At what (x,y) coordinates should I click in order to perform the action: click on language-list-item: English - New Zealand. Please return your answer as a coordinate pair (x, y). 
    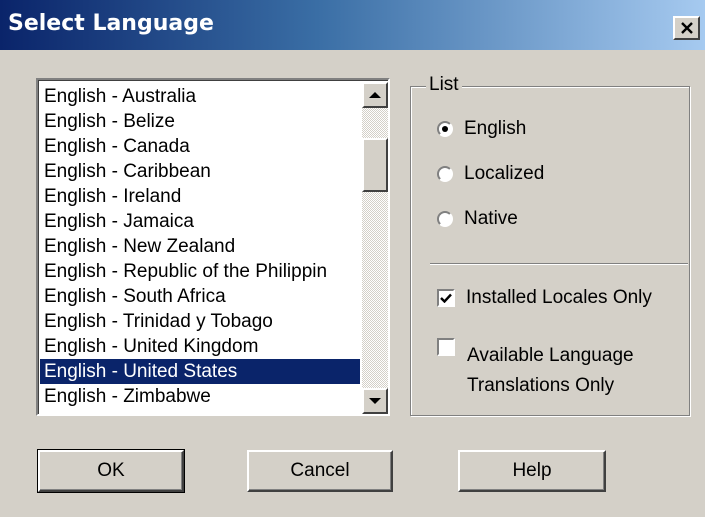
    Looking at the image, I should click on (200, 246).